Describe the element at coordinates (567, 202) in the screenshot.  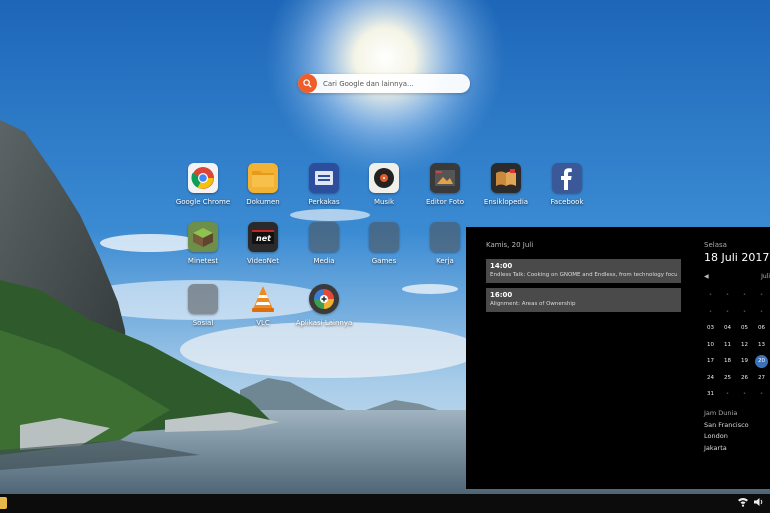
I see `app-label: Facebook` at that location.